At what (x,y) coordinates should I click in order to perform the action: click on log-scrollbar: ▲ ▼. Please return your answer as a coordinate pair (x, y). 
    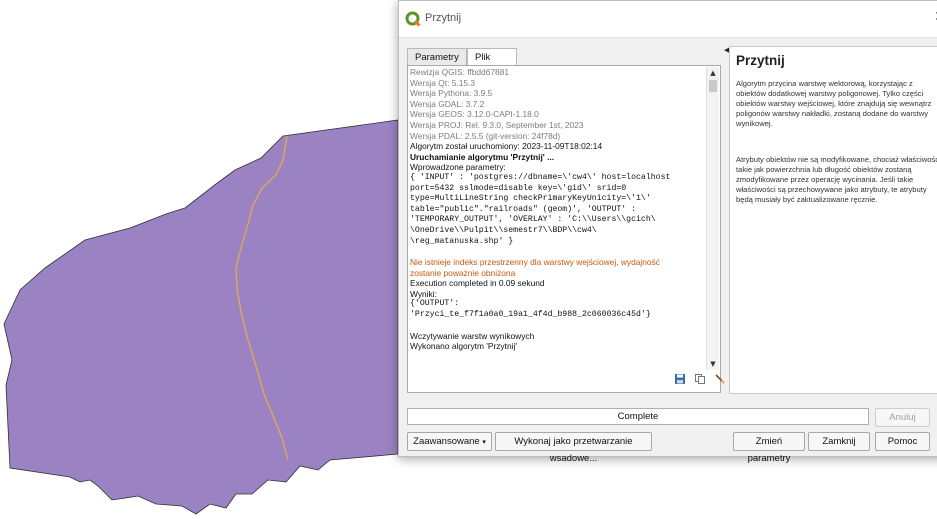
    Looking at the image, I should click on (712, 218).